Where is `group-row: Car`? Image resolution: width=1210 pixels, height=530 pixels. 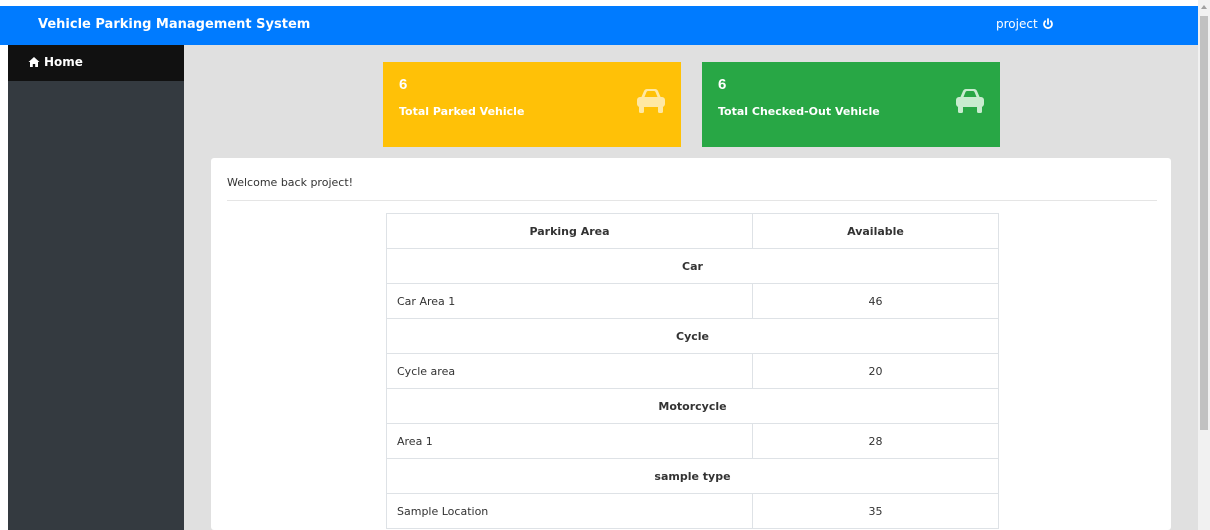
group-row: Car is located at coordinates (692, 266).